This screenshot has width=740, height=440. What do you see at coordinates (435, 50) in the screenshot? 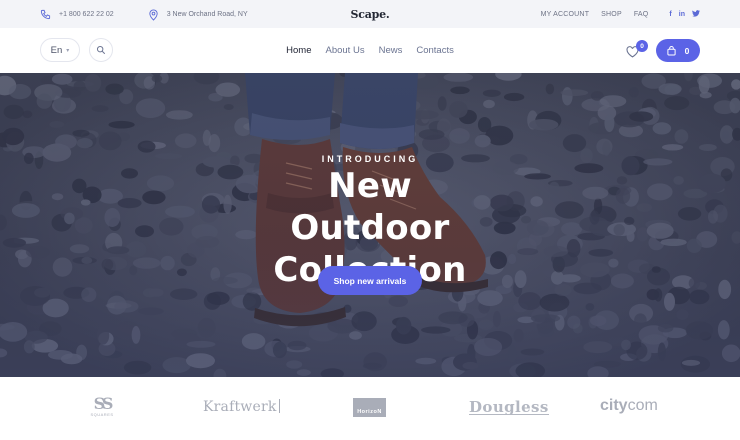
I see `nav-contacts: Contacts` at bounding box center [435, 50].